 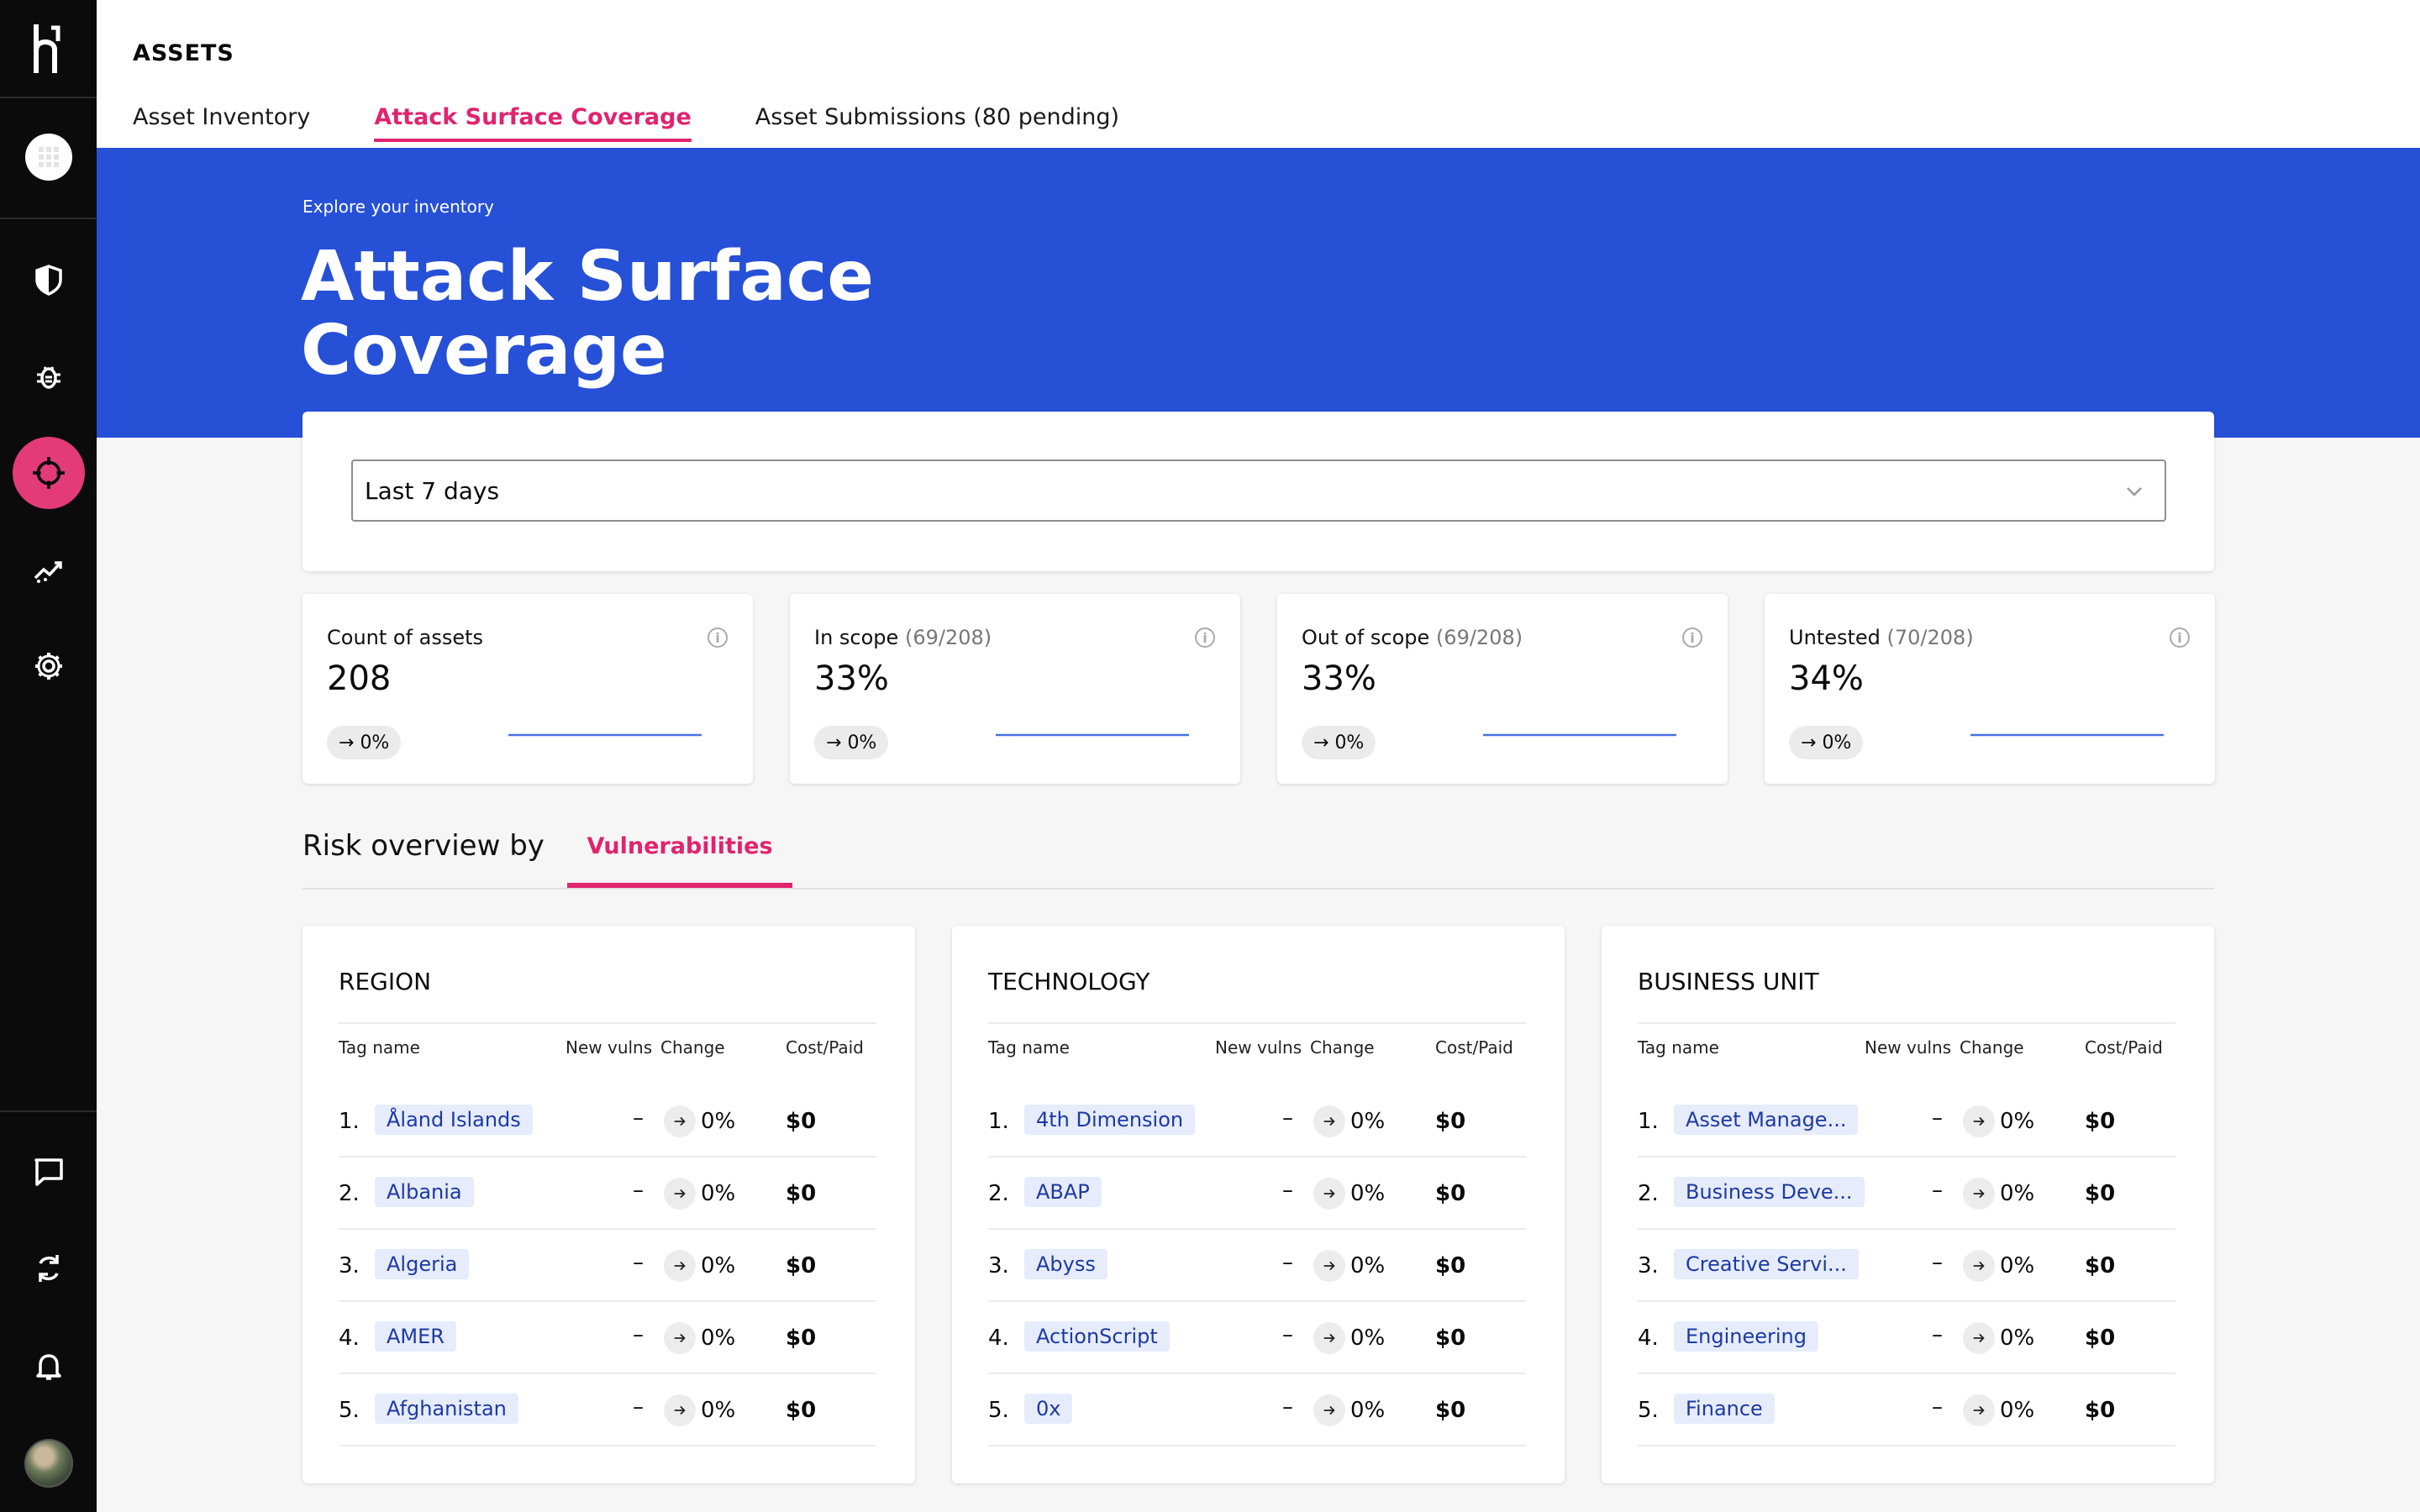 What do you see at coordinates (349, 1121) in the screenshot?
I see `row-rank: 1.` at bounding box center [349, 1121].